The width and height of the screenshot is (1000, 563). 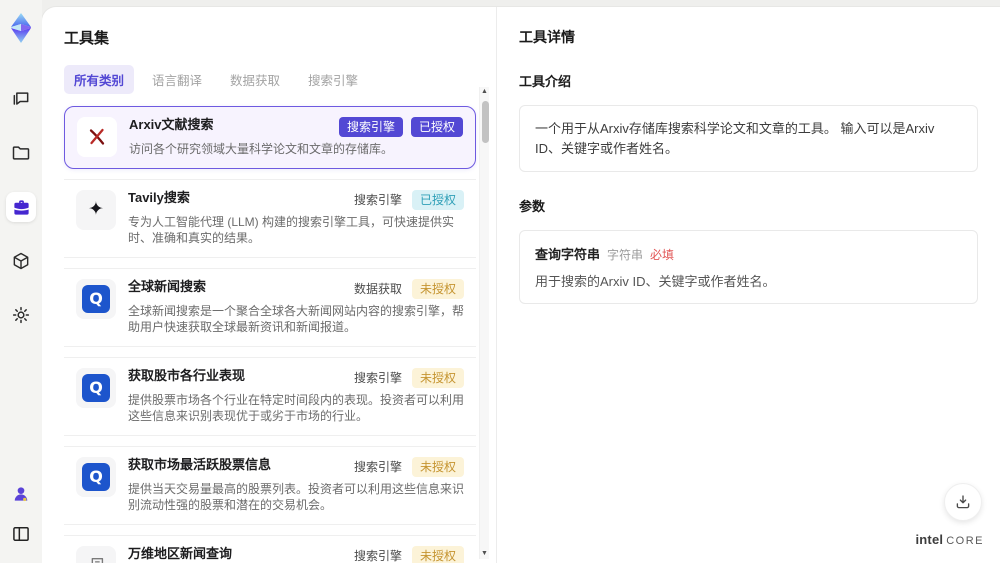 I want to click on download-icon, so click(x=963, y=502).